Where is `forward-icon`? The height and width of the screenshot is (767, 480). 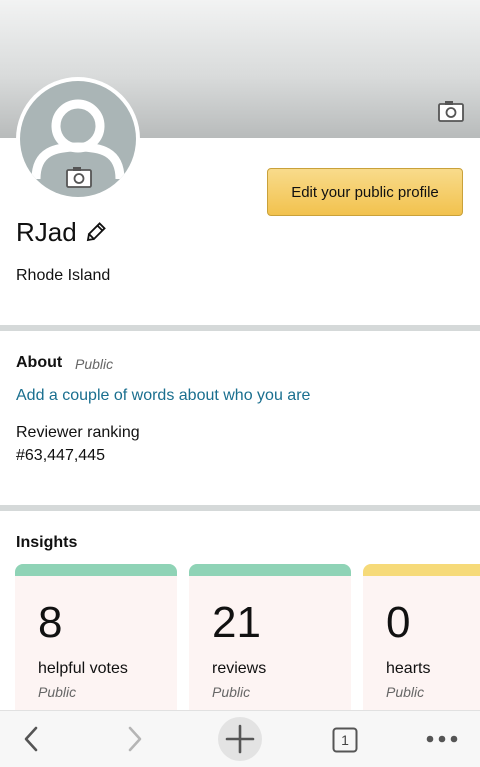
forward-icon is located at coordinates (135, 739).